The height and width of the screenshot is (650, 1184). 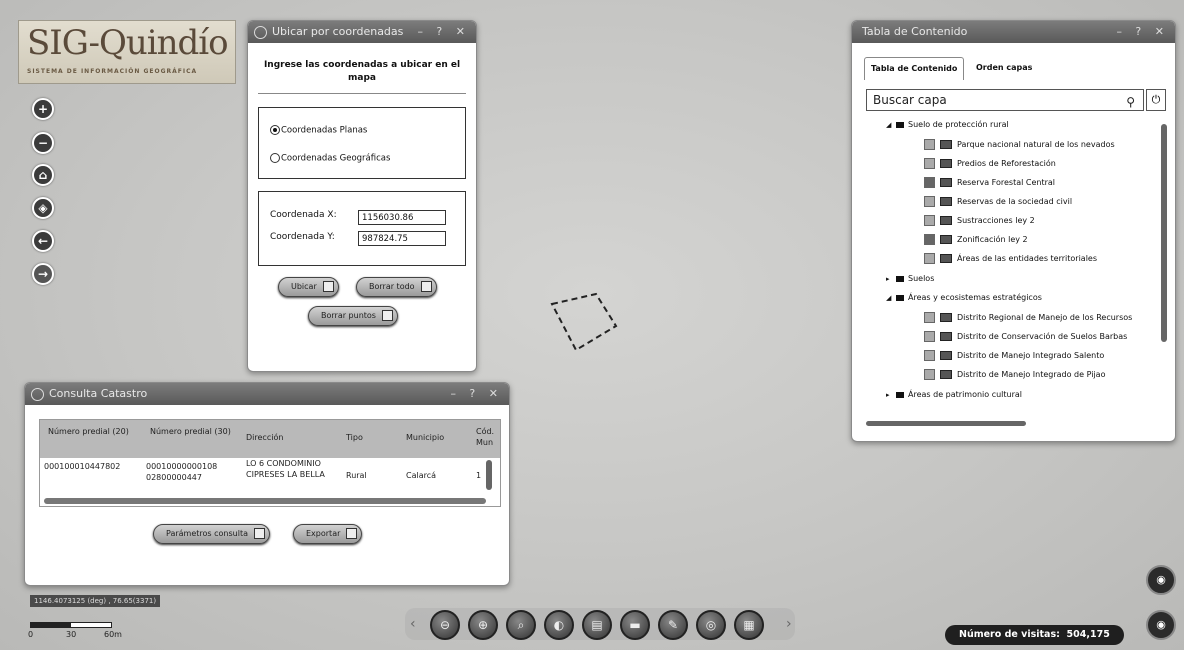 I want to click on tree-layer: Distrito de Manejo Integrado Salento, so click(x=1014, y=356).